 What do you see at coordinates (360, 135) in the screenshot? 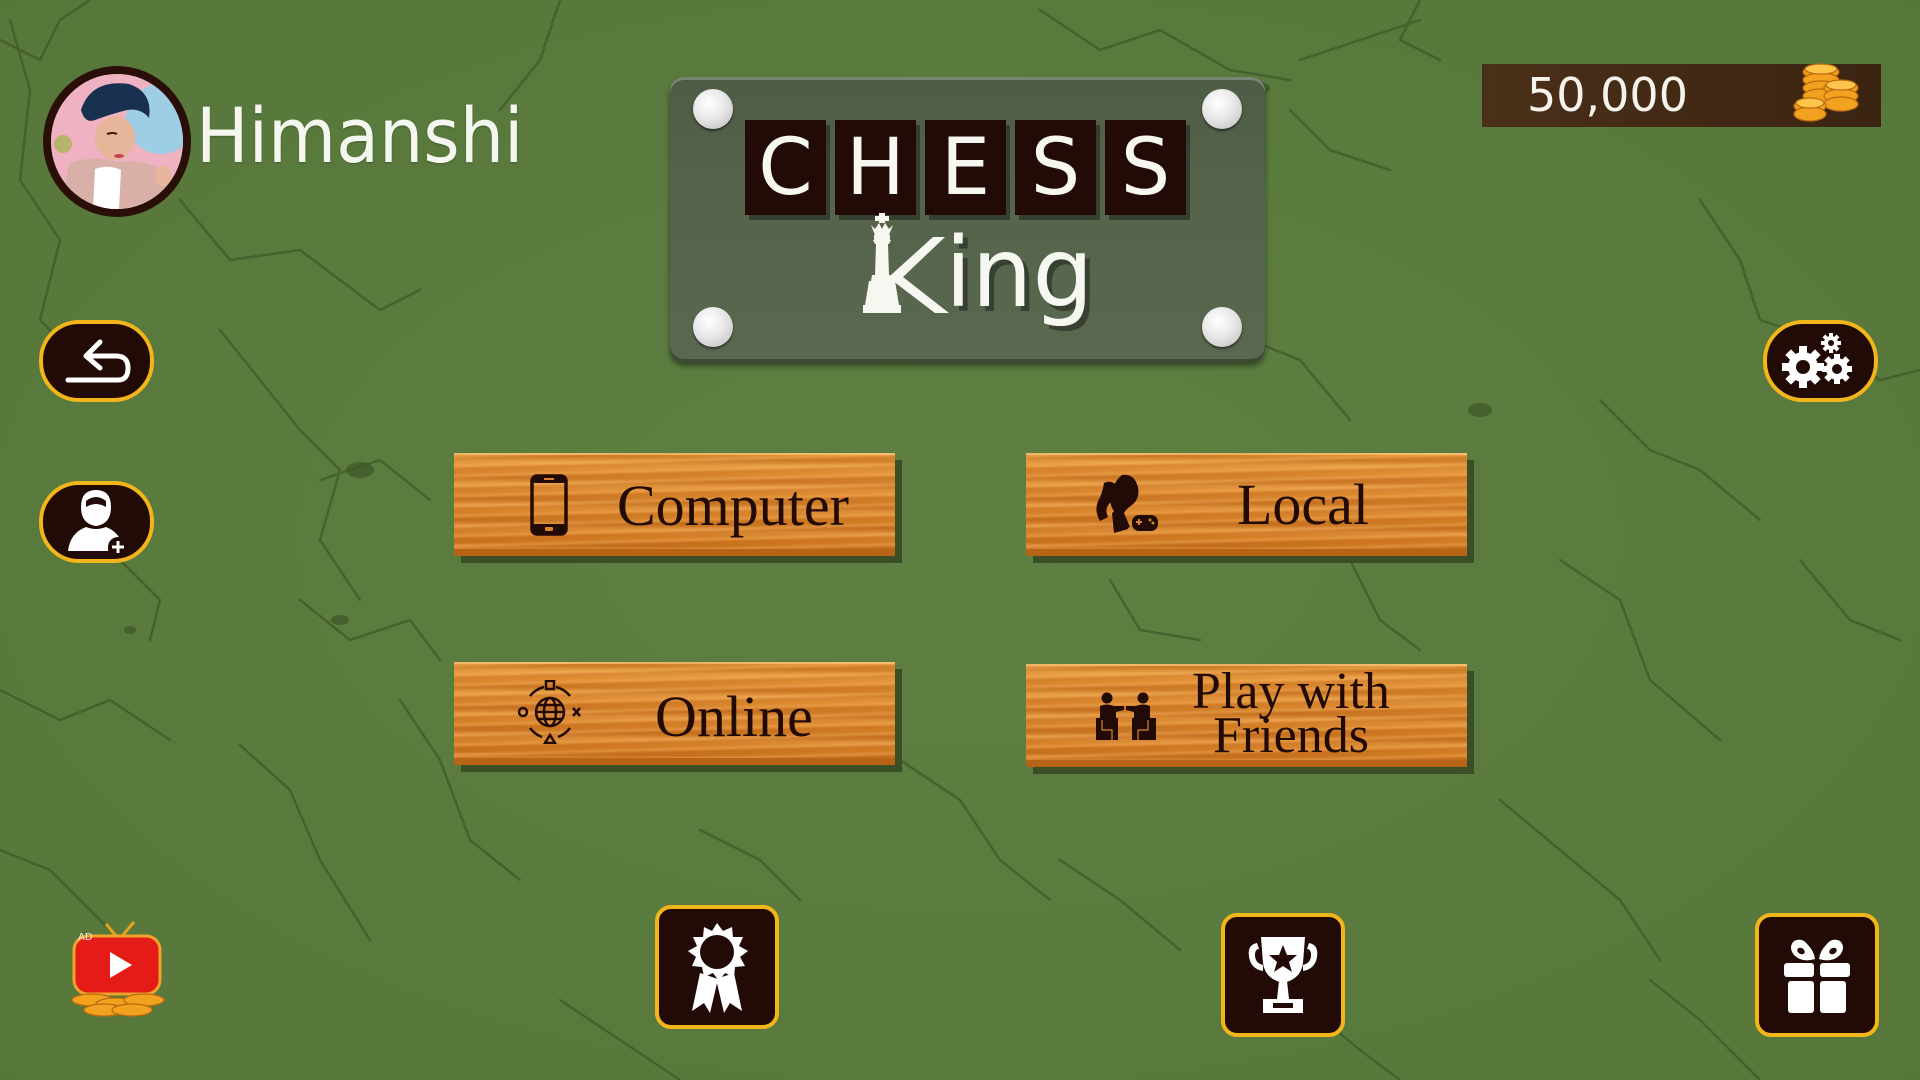
I see `player-name: Himanshi` at bounding box center [360, 135].